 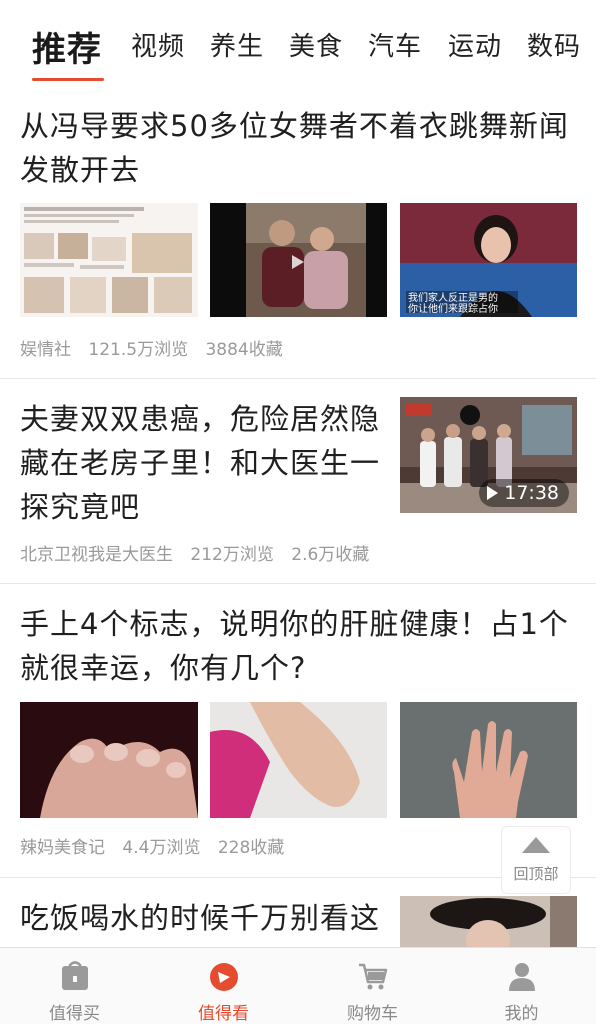 What do you see at coordinates (300, 148) in the screenshot?
I see `article-1-title: 从冯导要求50多位女舞者不着衣跳舞新闻 发散开去` at bounding box center [300, 148].